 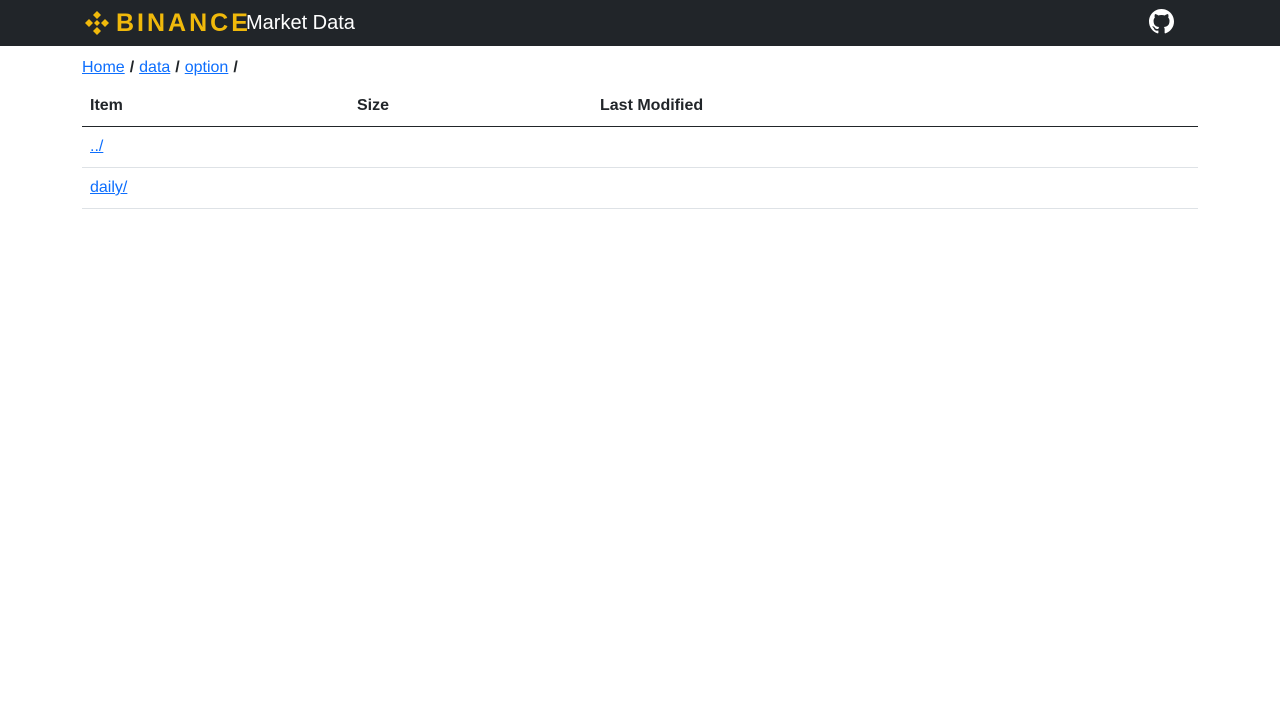 I want to click on column-header-item: Item, so click(x=215, y=106).